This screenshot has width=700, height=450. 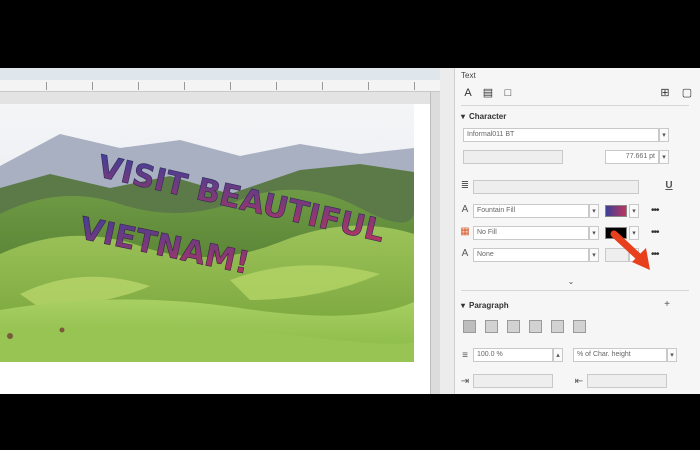 I want to click on fill-more-button: •••, so click(x=659, y=212).